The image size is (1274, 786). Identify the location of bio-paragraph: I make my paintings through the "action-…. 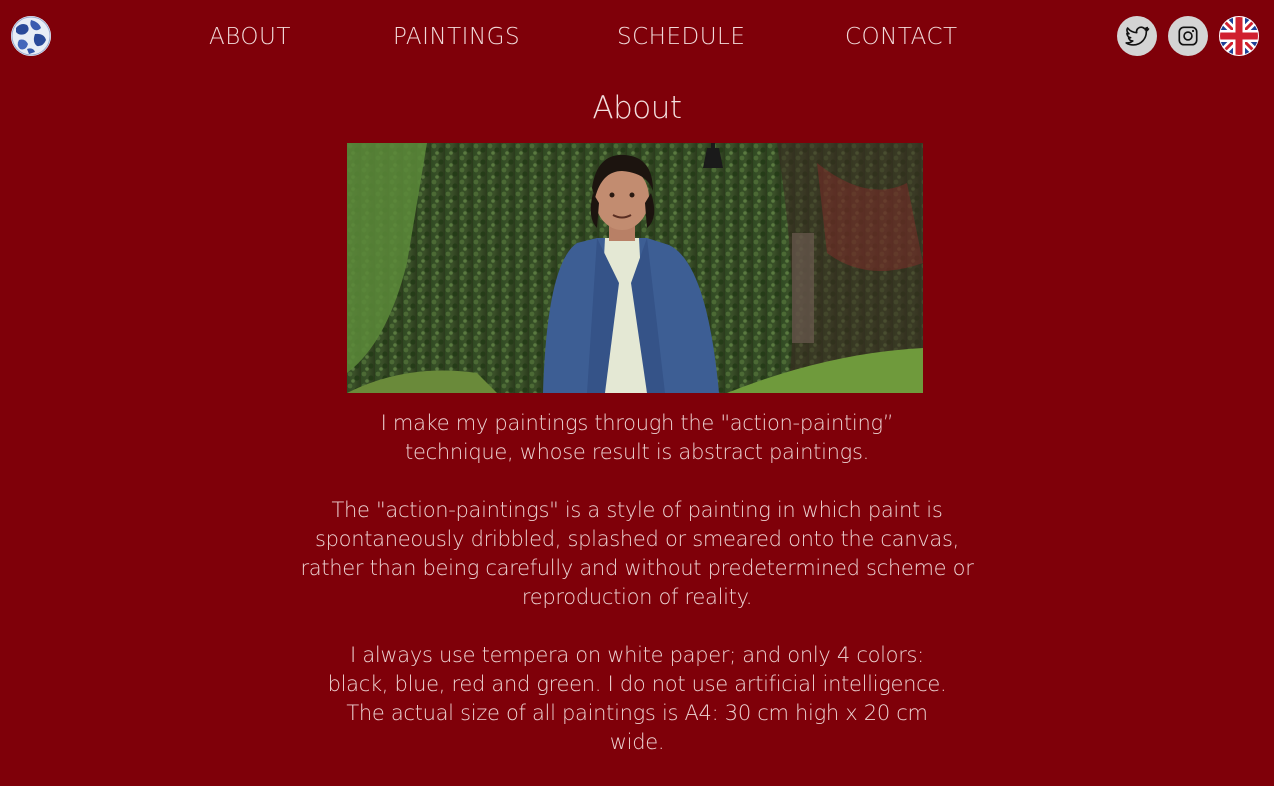
(637, 437).